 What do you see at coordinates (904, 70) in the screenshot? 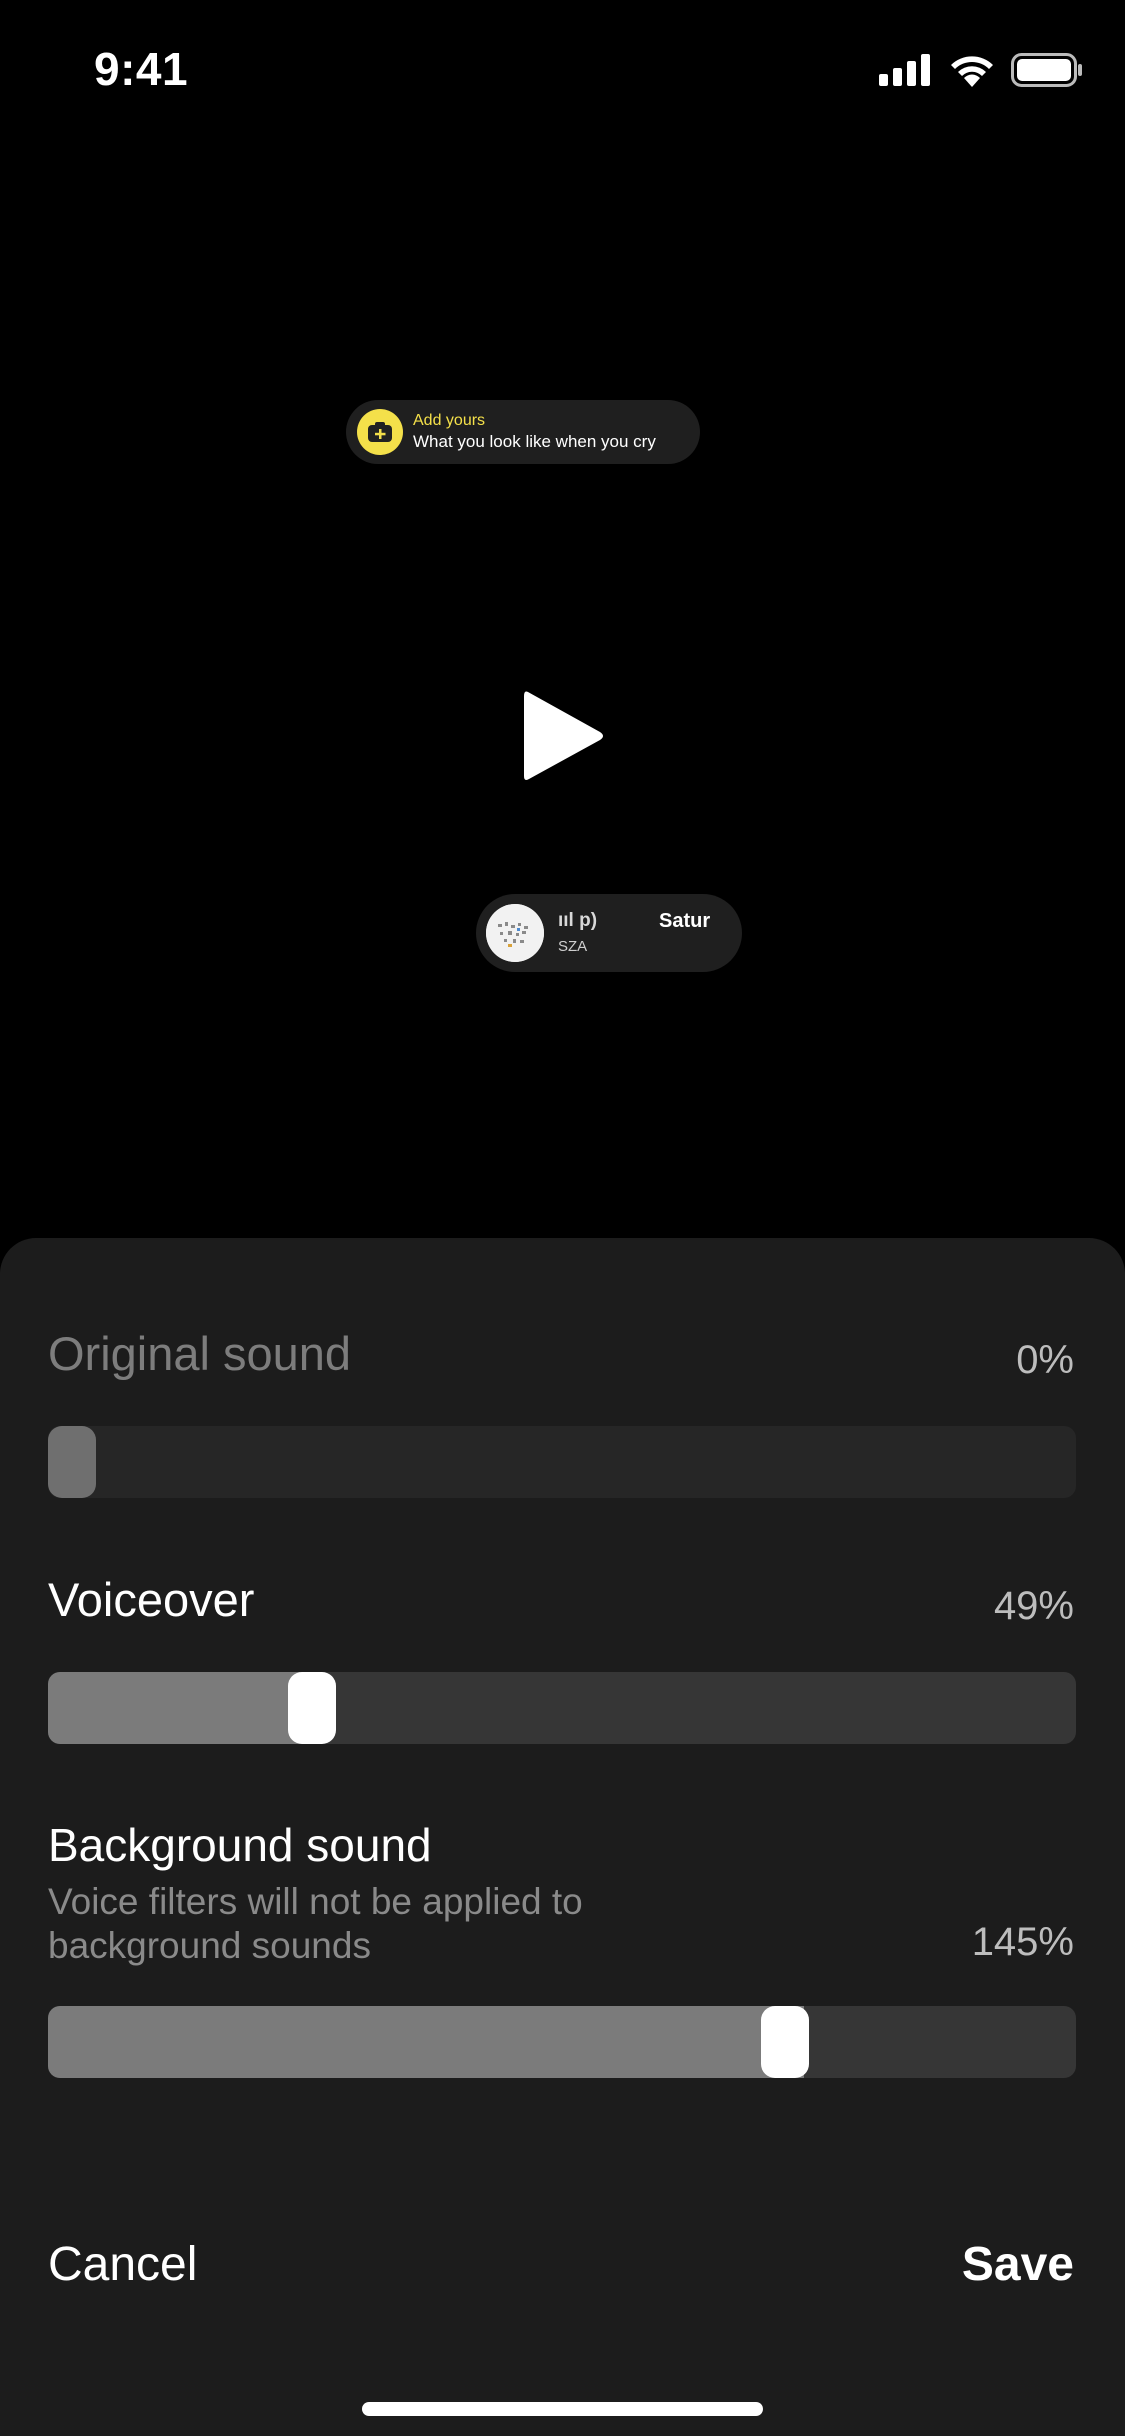
I see `cellular-signal-icon` at bounding box center [904, 70].